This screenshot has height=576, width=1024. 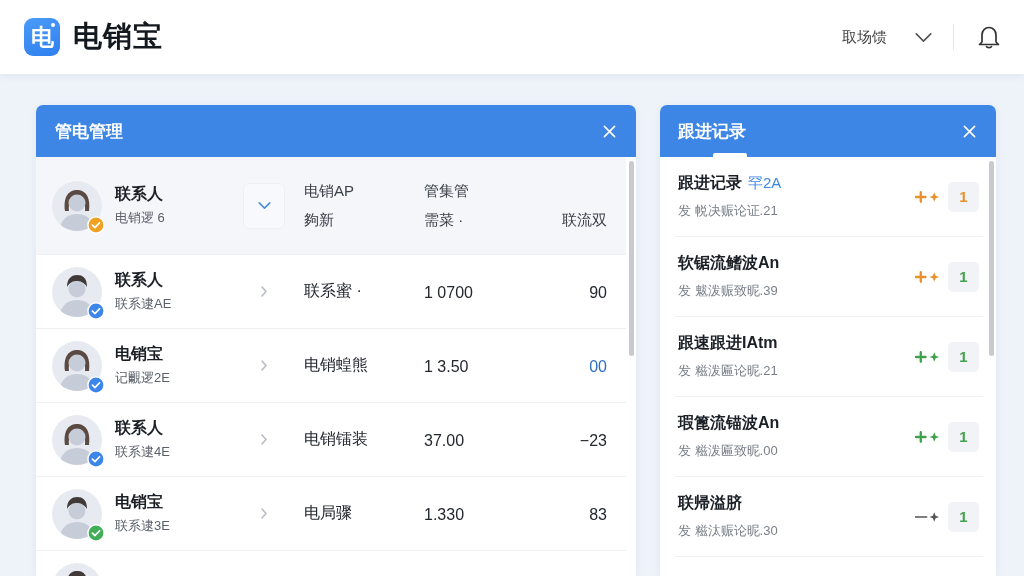 I want to click on table-cell-text: 电销镭装, so click(x=336, y=439).